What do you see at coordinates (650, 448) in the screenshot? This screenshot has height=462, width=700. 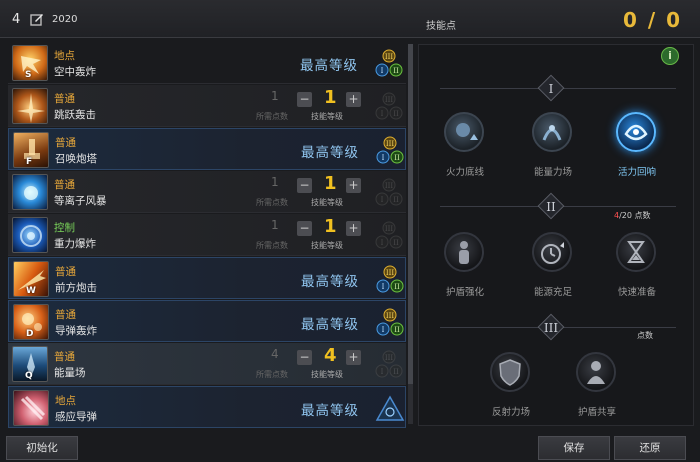 I see `restore-button: 还原` at bounding box center [650, 448].